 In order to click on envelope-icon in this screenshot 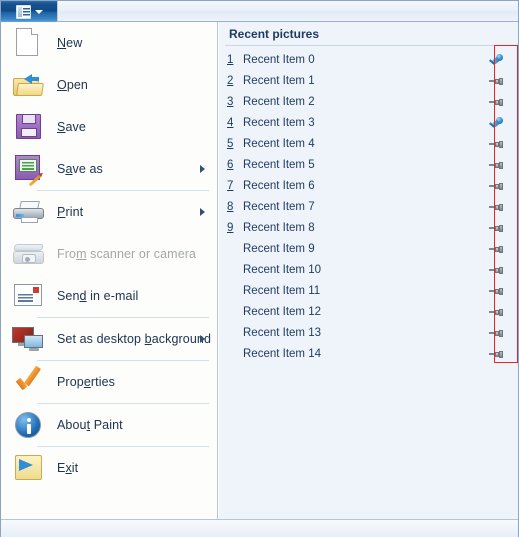, I will do `click(28, 296)`.